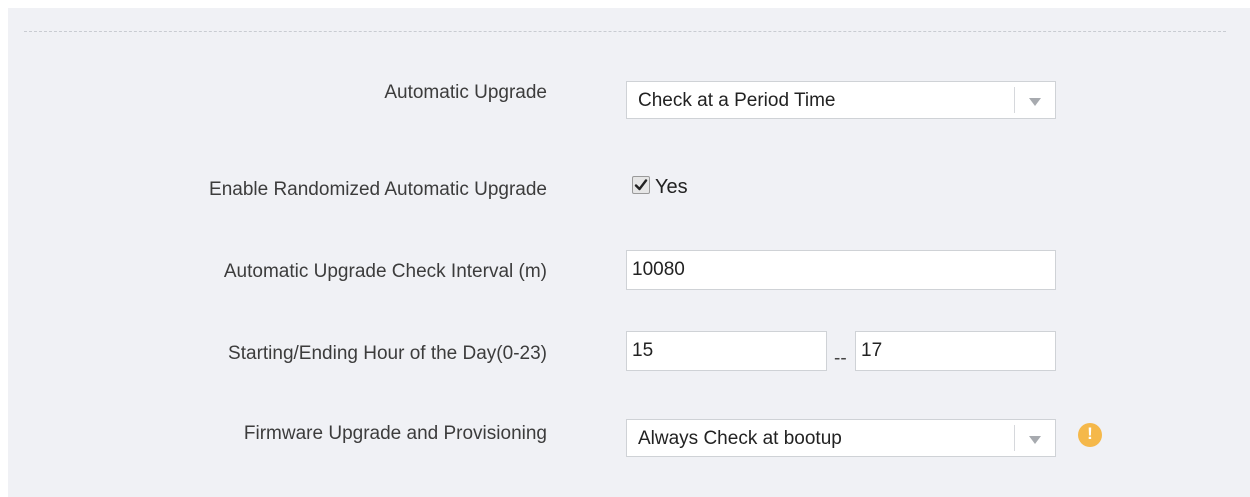 The width and height of the screenshot is (1250, 497). I want to click on randomized-upgrade-checkbox, so click(641, 185).